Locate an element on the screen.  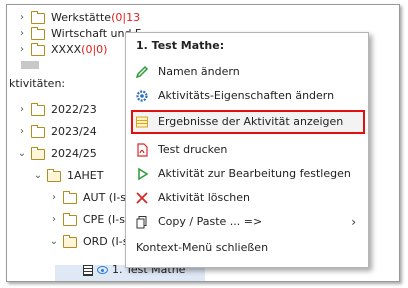
tree-item-label: 2022/23 is located at coordinates (74, 109).